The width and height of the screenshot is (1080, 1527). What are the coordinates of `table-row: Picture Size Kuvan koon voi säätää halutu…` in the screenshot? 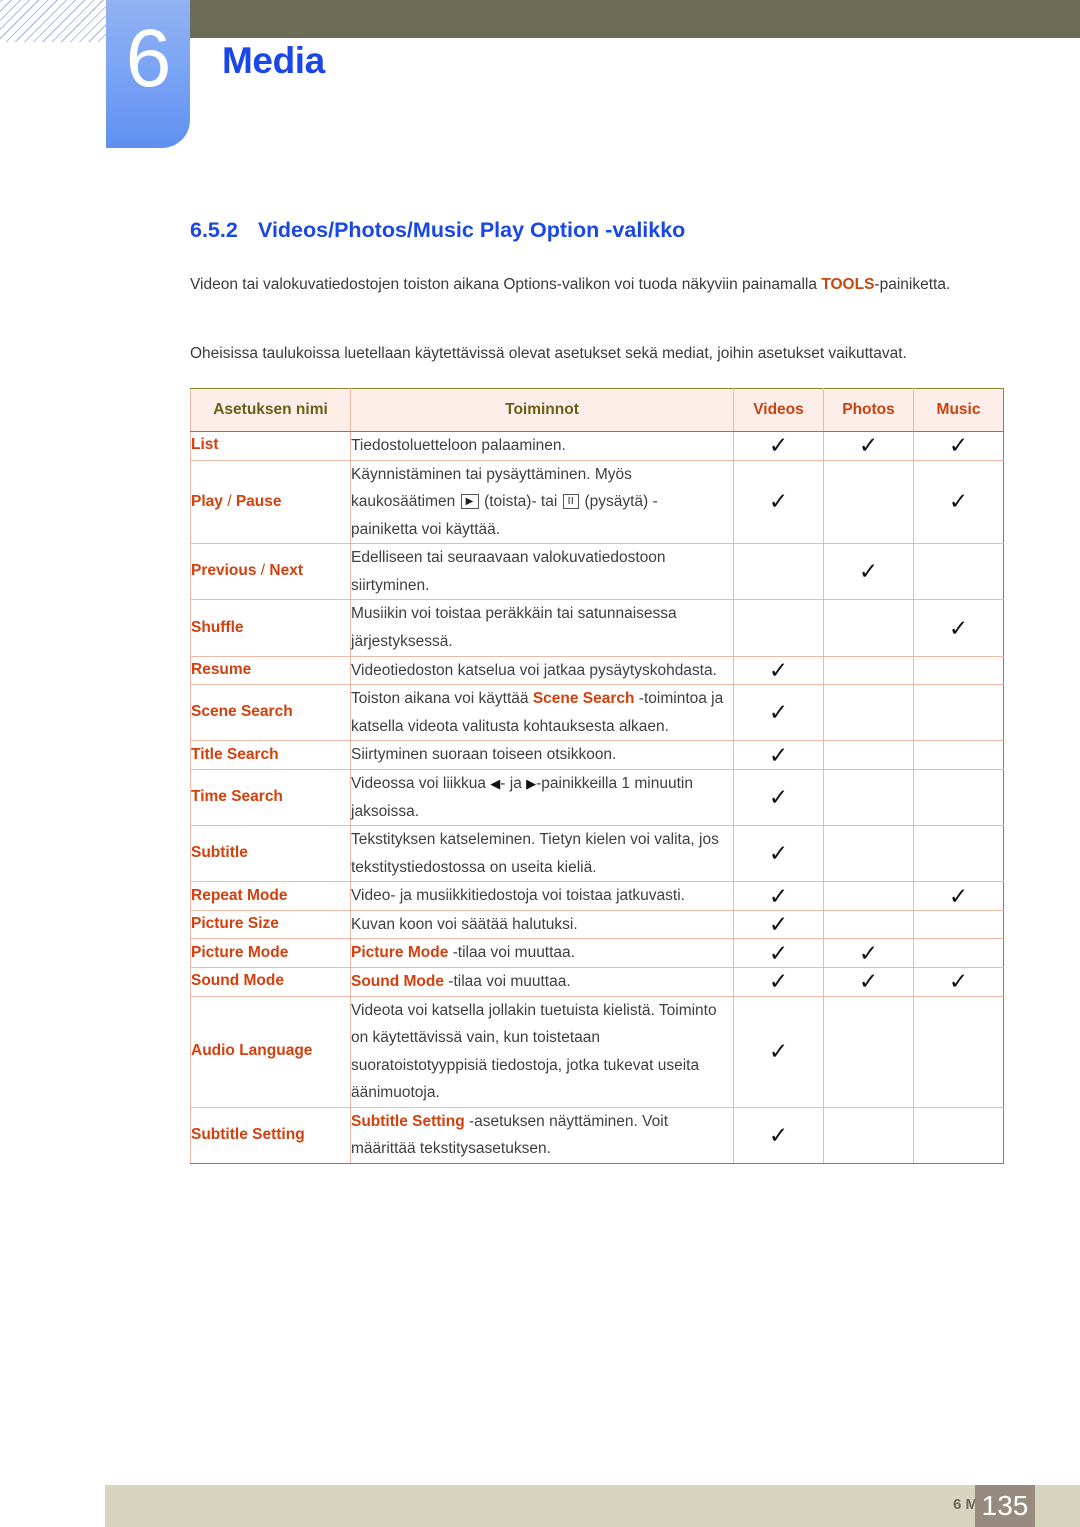 It's located at (597, 924).